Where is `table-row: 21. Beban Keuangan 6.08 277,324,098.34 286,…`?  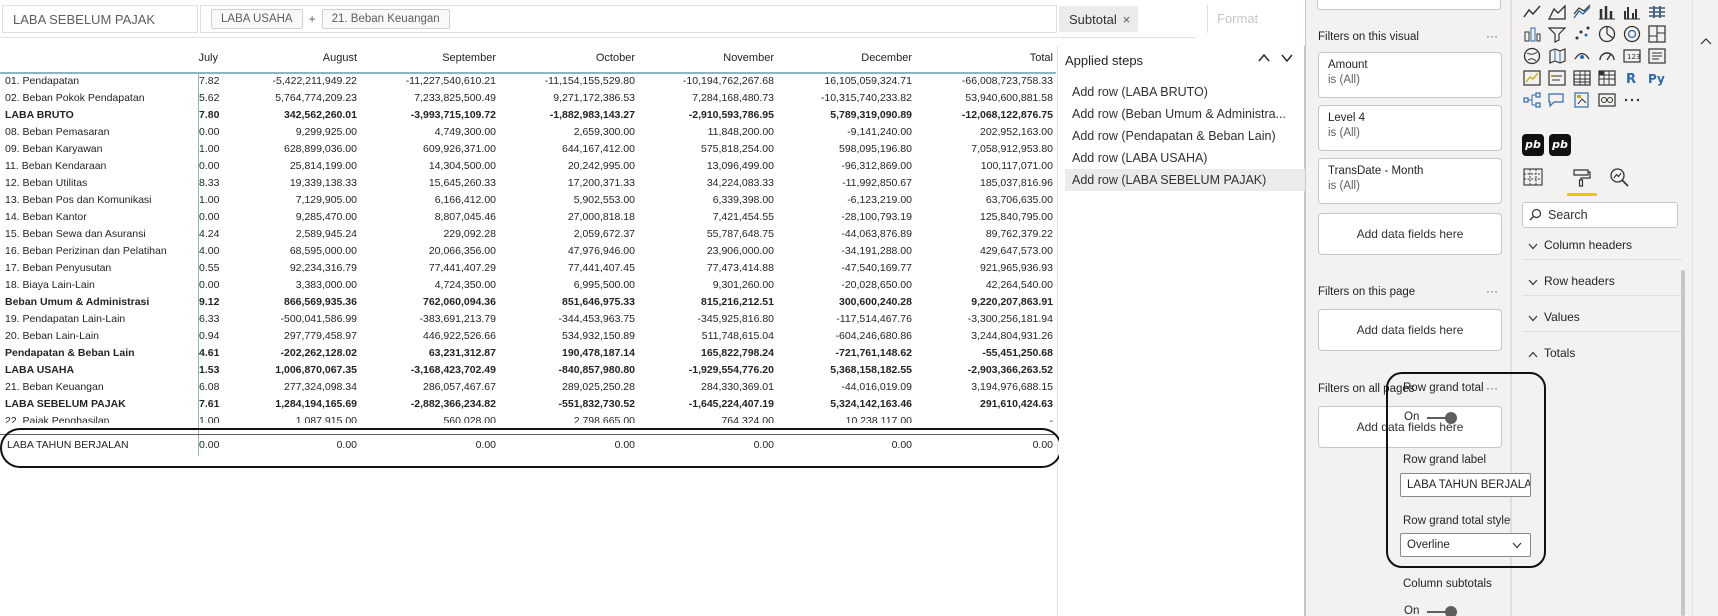
table-row: 21. Beban Keuangan 6.08 277,324,098.34 286,… is located at coordinates (528, 388).